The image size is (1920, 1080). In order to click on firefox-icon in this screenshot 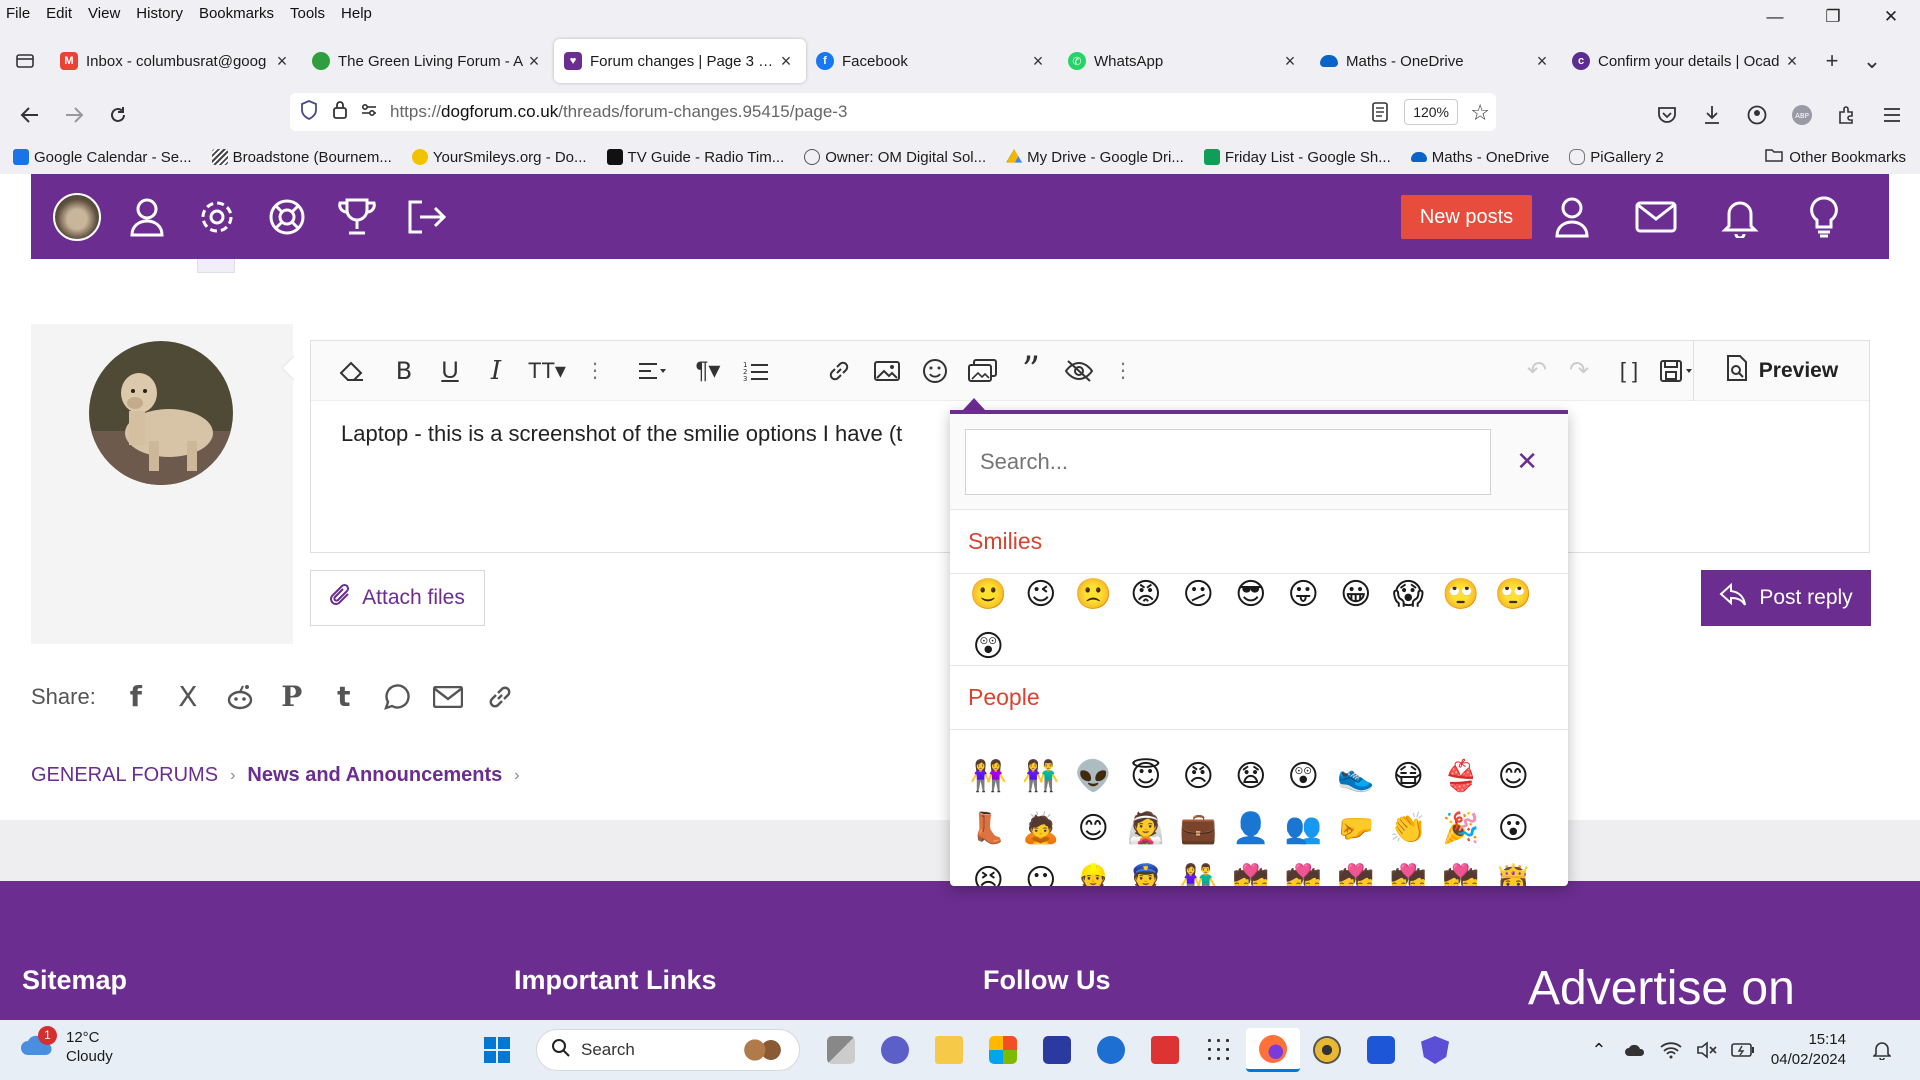, I will do `click(1273, 1050)`.